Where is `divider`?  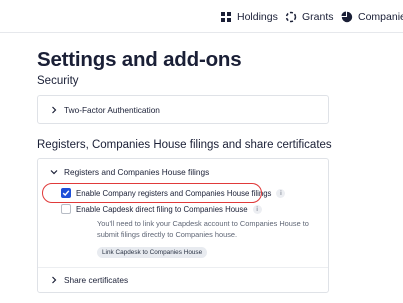 divider is located at coordinates (183, 267).